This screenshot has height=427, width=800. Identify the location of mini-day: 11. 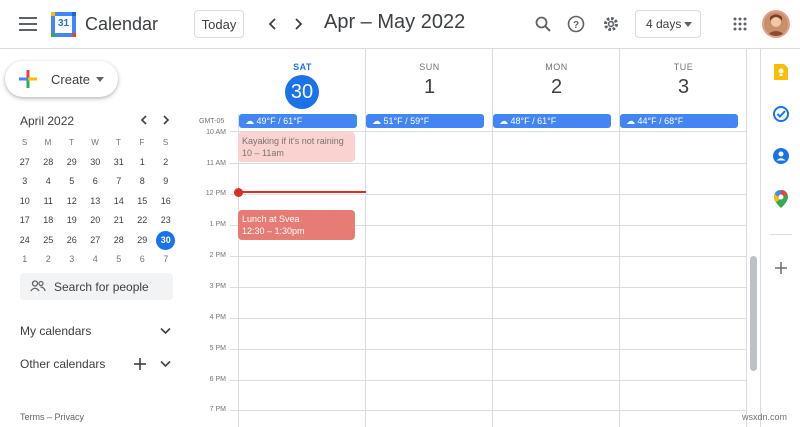
(49, 202).